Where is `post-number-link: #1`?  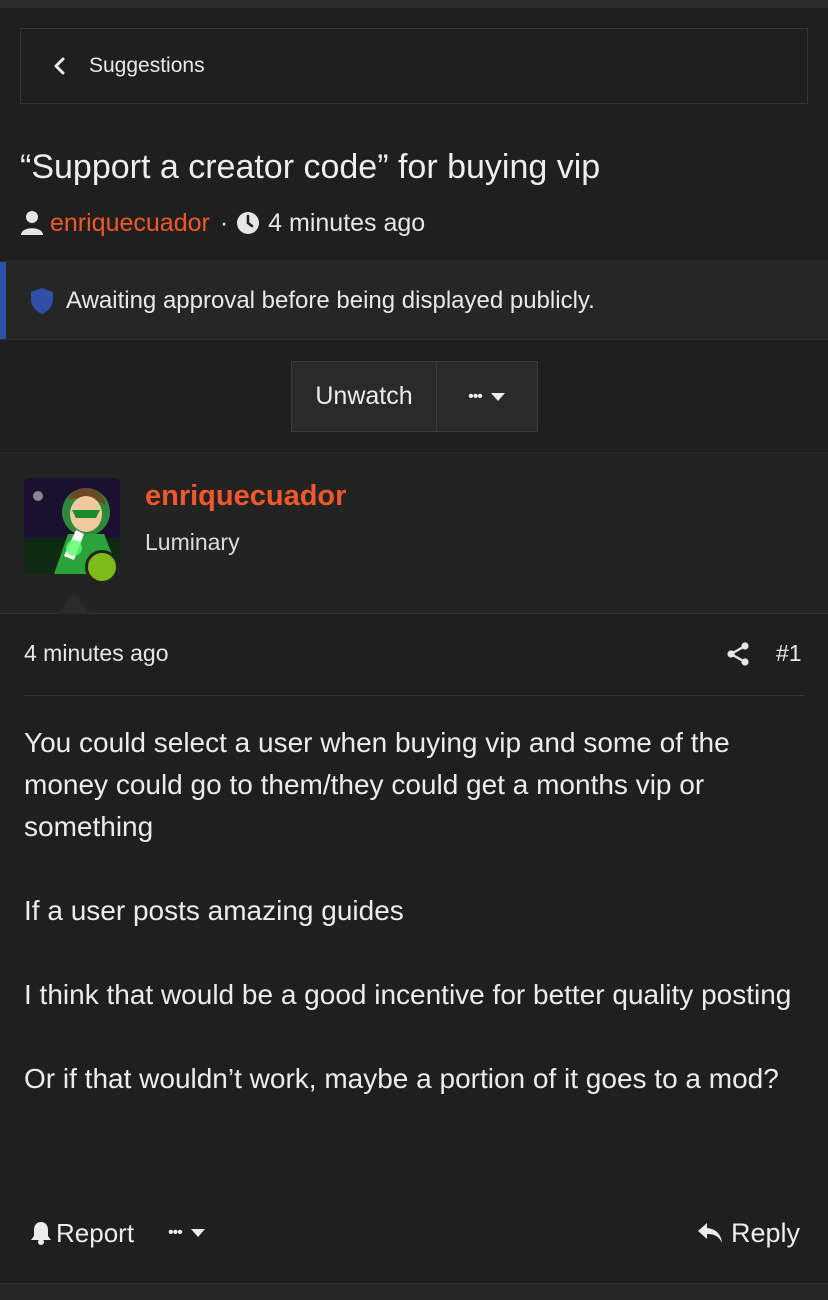
post-number-link: #1 is located at coordinates (789, 653).